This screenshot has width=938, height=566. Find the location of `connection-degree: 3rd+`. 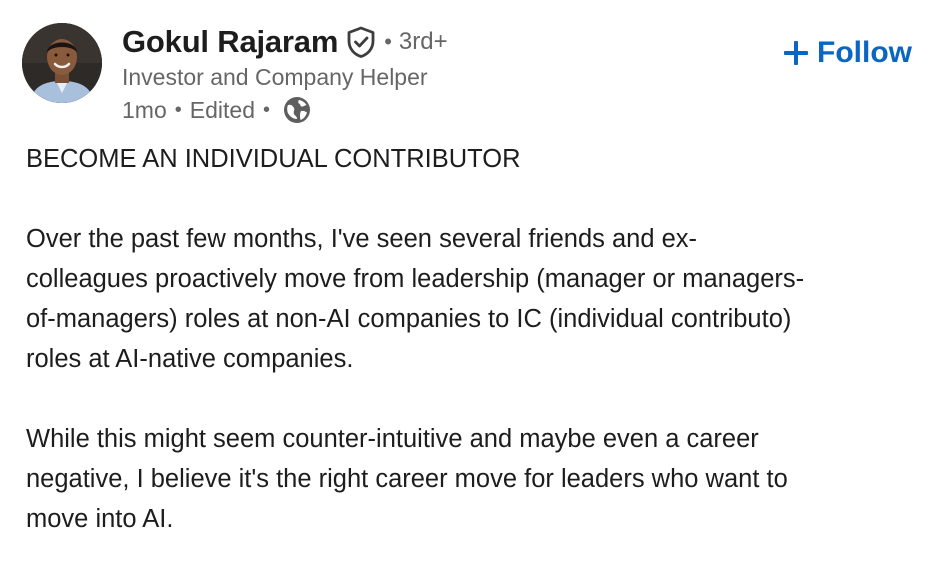

connection-degree: 3rd+ is located at coordinates (423, 41).